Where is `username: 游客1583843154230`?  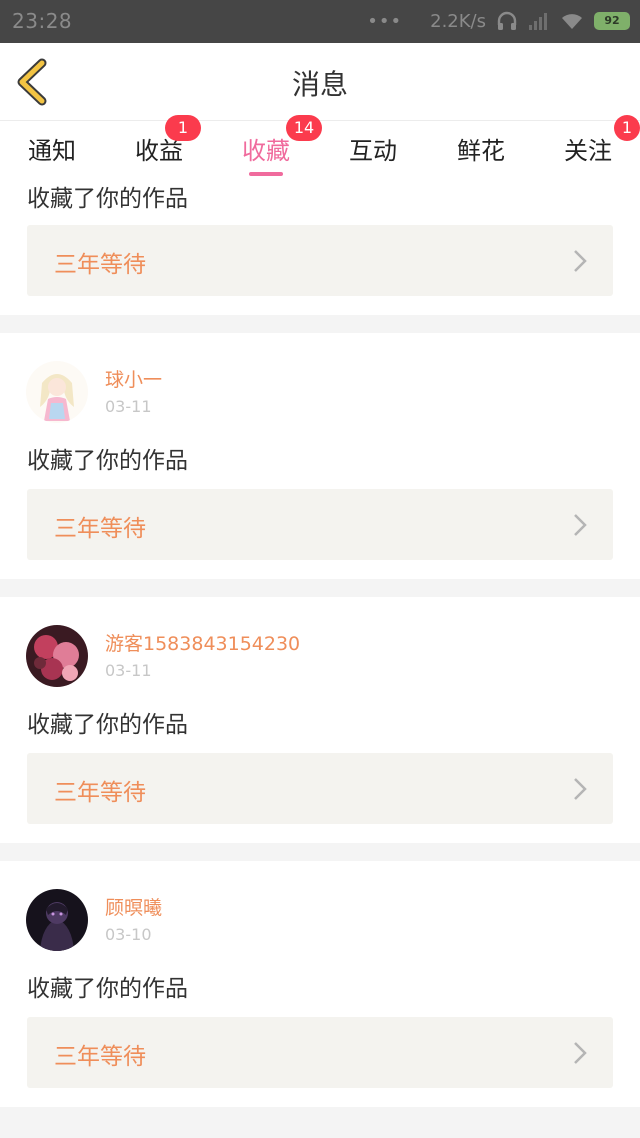
username: 游客1583843154230 is located at coordinates (202, 642).